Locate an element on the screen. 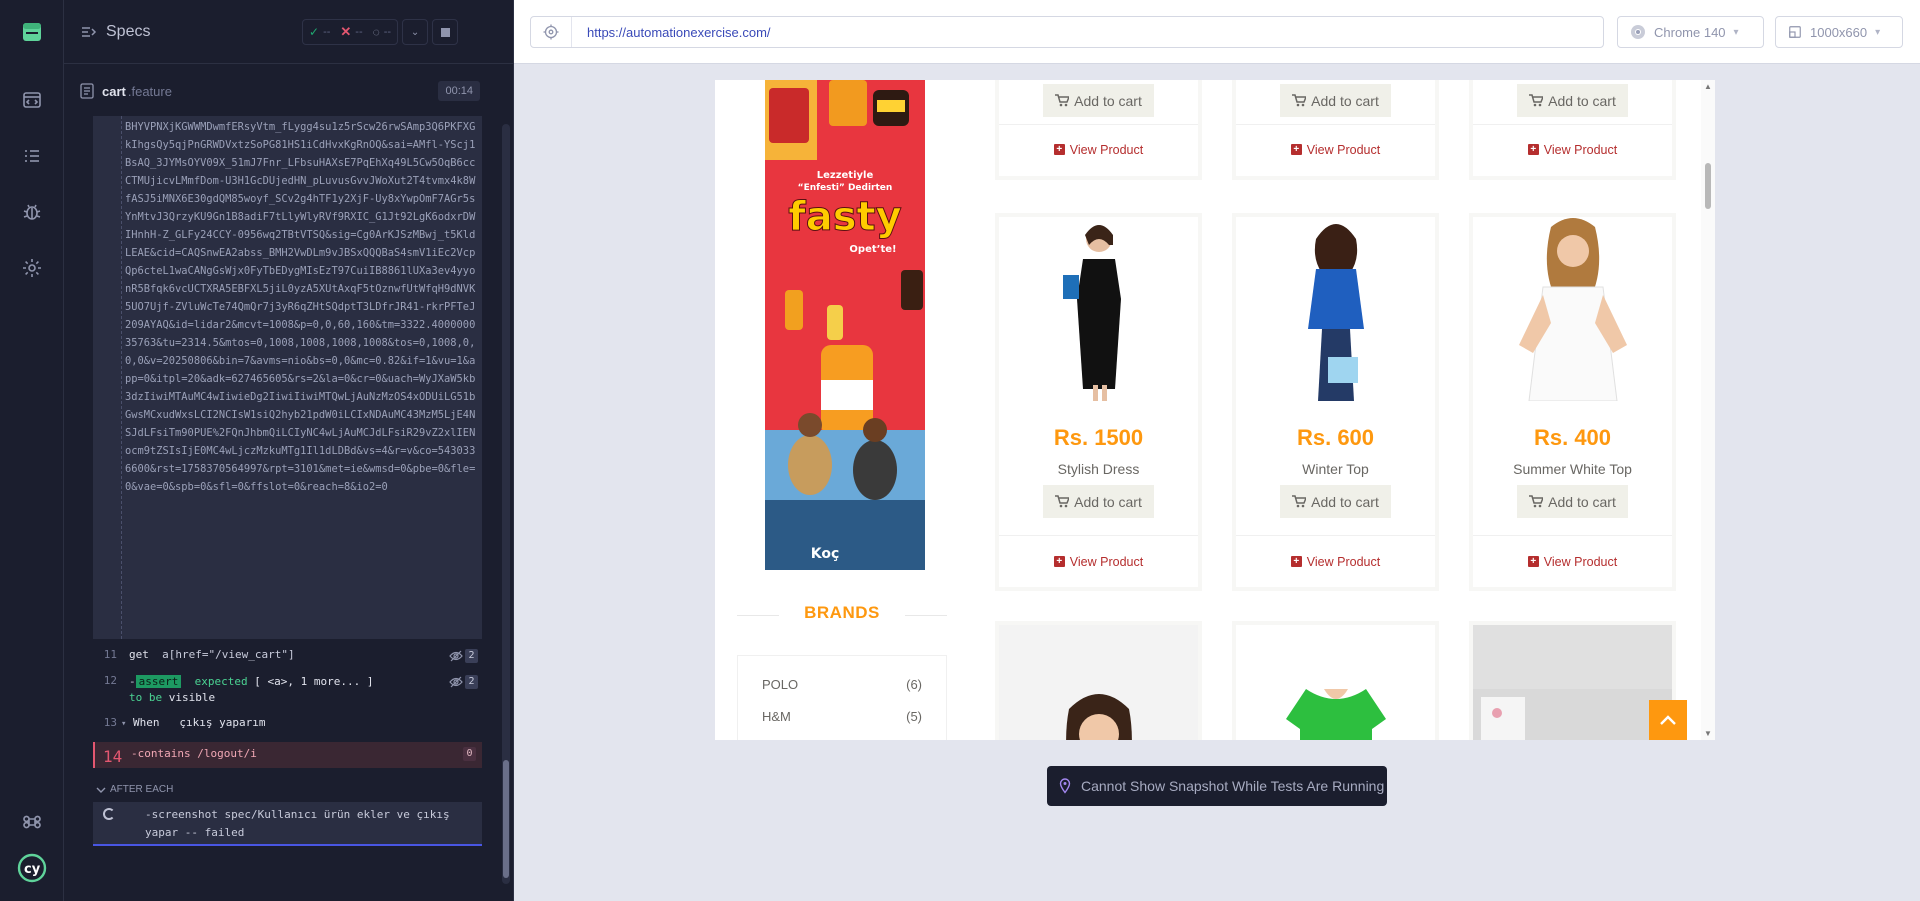 Image resolution: width=1920 pixels, height=901 pixels. pending-circle-icon: ◌ is located at coordinates (376, 32).